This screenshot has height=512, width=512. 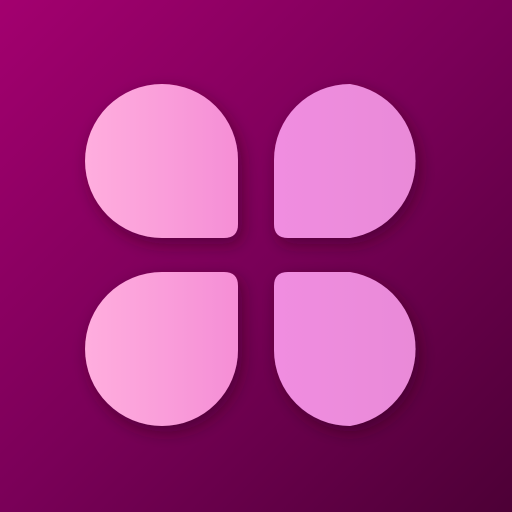 I want to click on petal-top-left, so click(x=162, y=161).